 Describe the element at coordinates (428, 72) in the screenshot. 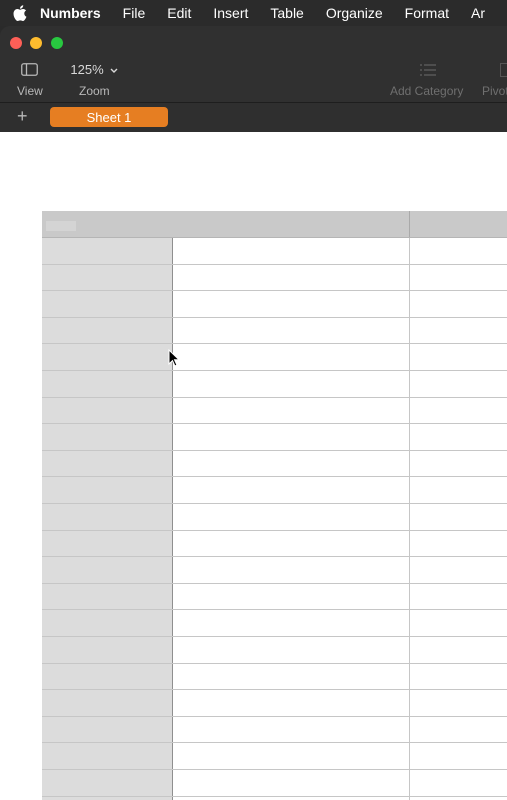

I see `category-list-icon` at that location.